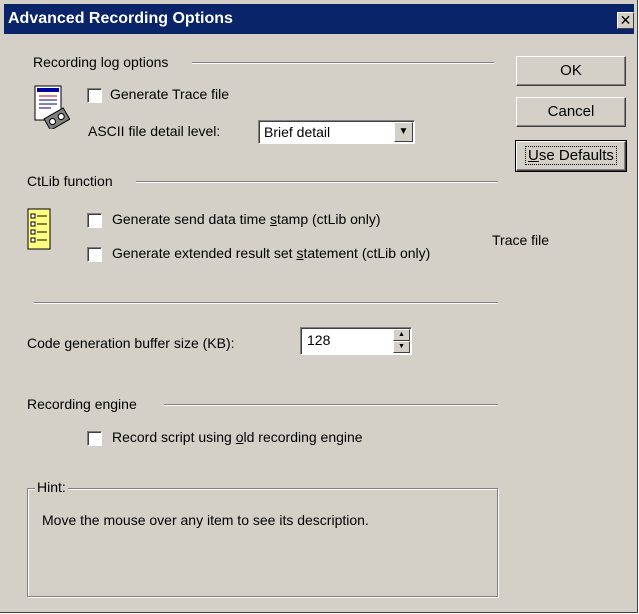 Image resolution: width=639 pixels, height=614 pixels. Describe the element at coordinates (94, 95) in the screenshot. I see `generate-trace-checkbox` at that location.